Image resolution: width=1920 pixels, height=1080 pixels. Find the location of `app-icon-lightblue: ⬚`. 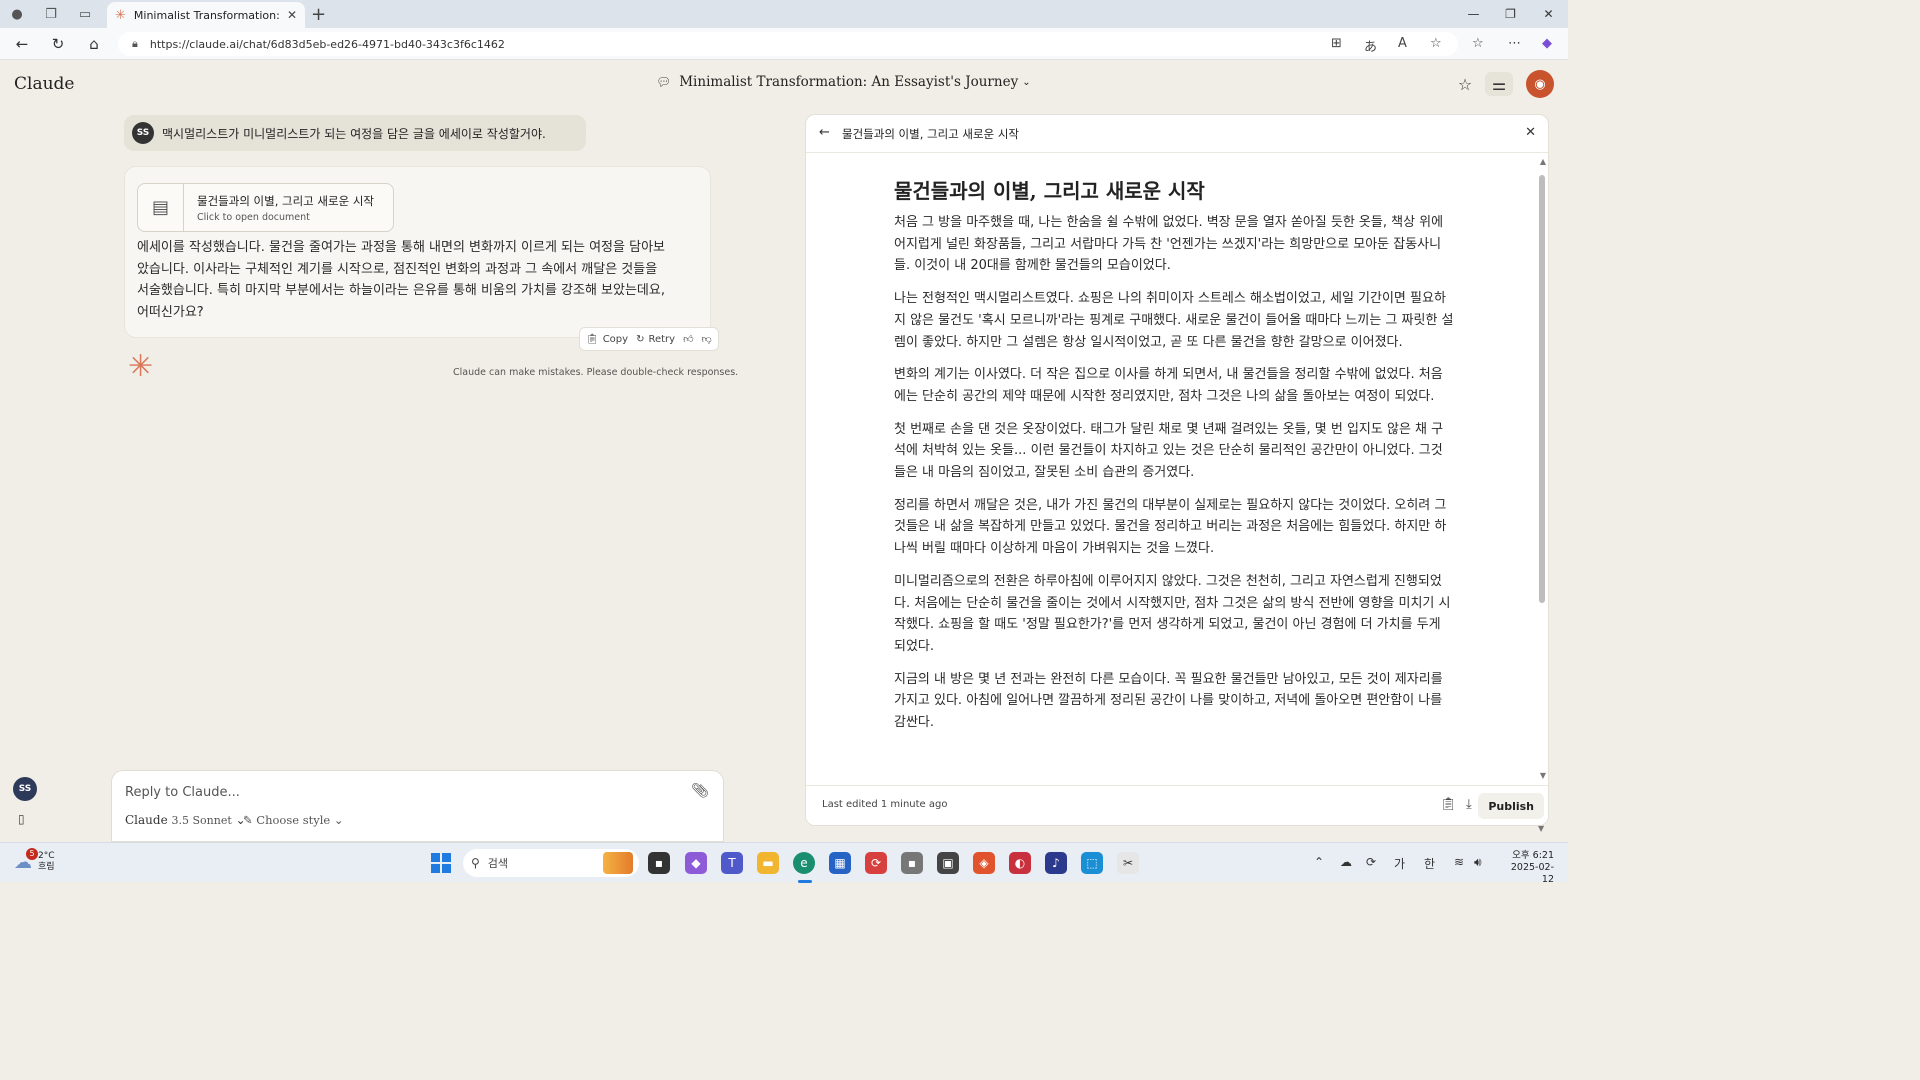

app-icon-lightblue: ⬚ is located at coordinates (1092, 863).